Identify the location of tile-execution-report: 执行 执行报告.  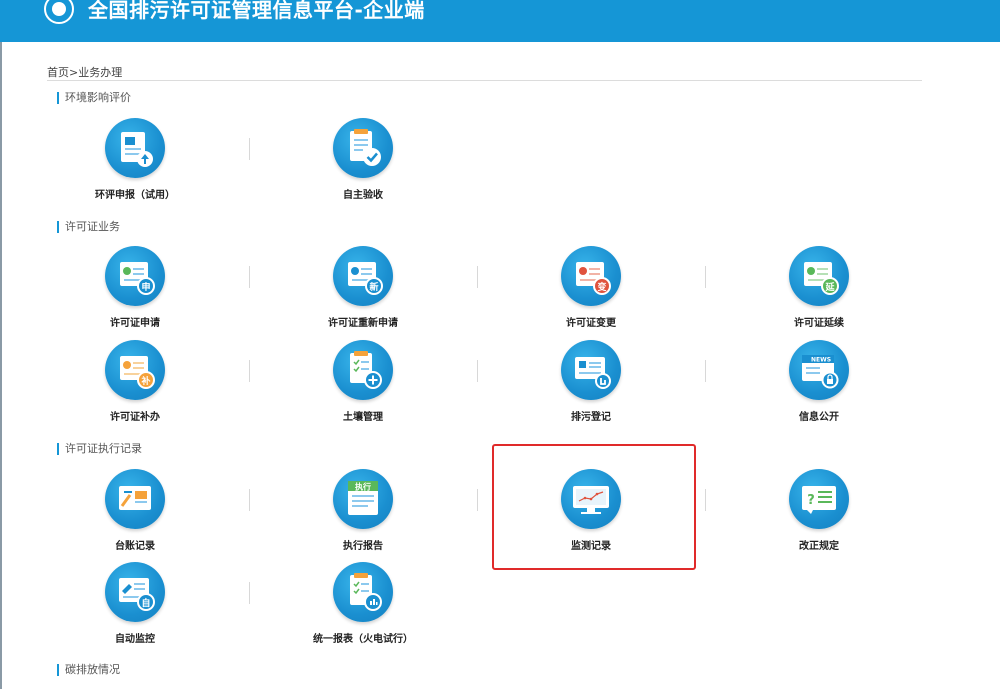
(363, 515).